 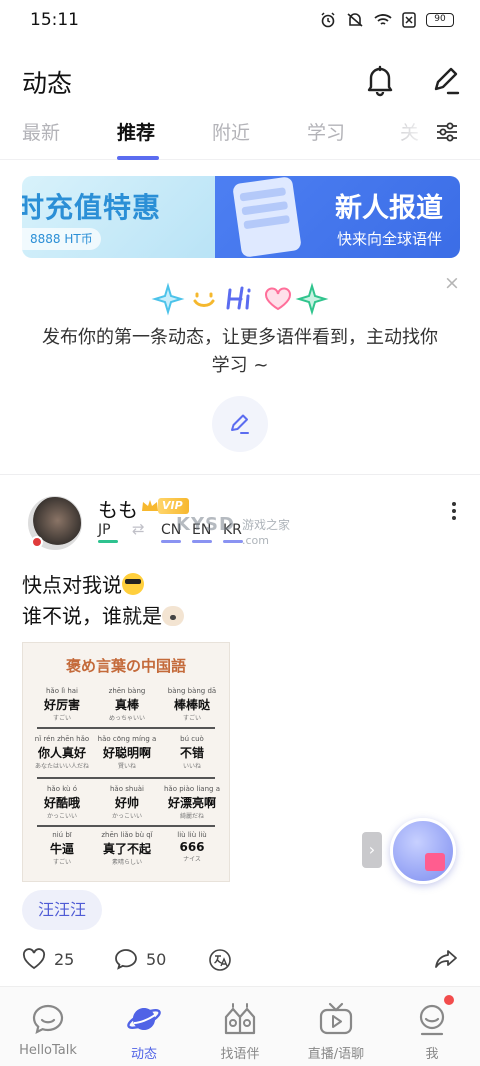 I want to click on banner-recharge: 时充值特惠 8888 HT币, so click(x=118, y=217).